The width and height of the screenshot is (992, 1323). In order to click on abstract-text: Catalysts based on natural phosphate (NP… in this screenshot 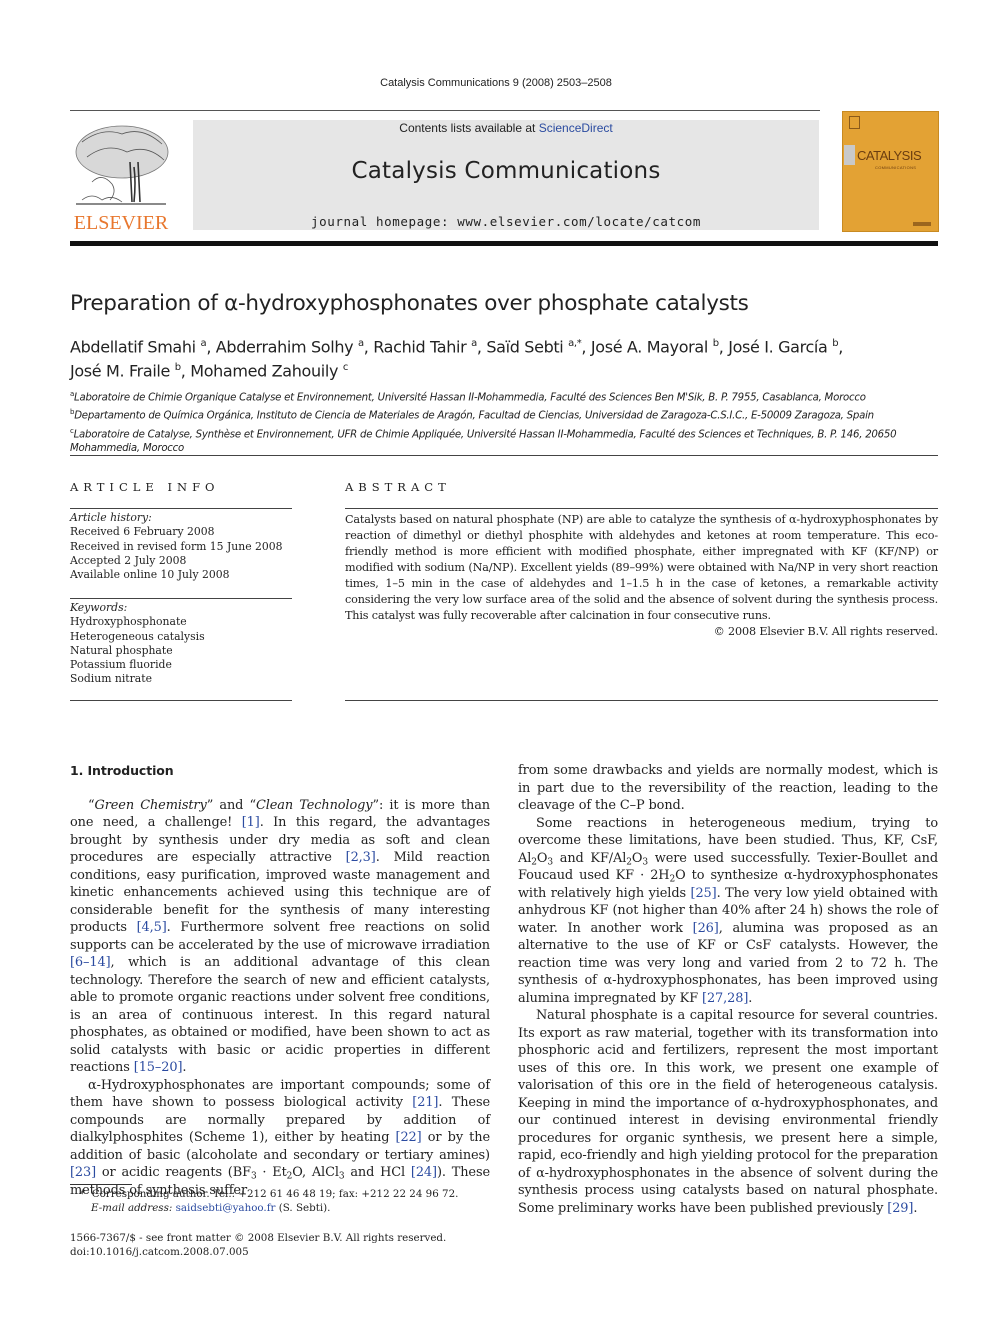, I will do `click(641, 567)`.